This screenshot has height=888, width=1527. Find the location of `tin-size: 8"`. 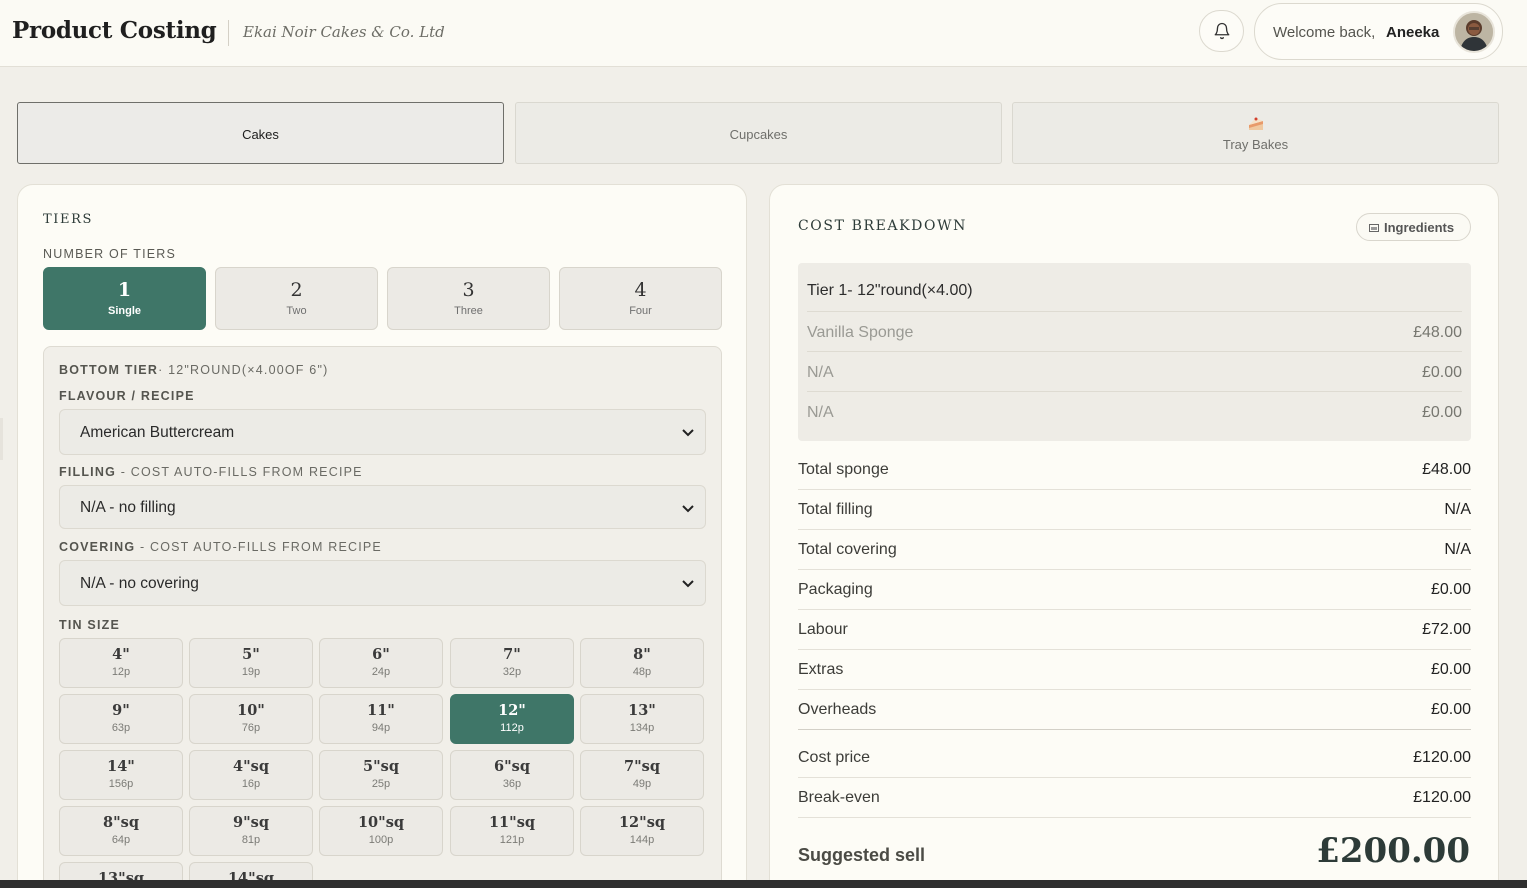

tin-size: 8" is located at coordinates (642, 654).